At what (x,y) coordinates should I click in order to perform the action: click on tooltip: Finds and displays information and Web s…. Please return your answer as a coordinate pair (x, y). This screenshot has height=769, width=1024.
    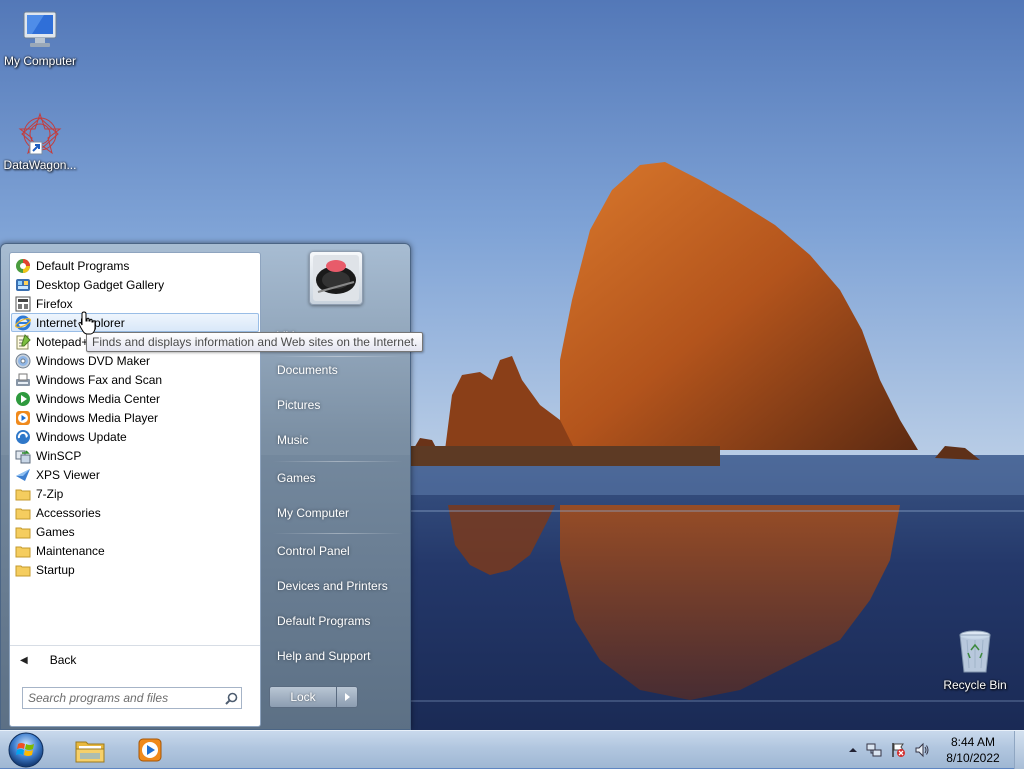
    Looking at the image, I should click on (255, 342).